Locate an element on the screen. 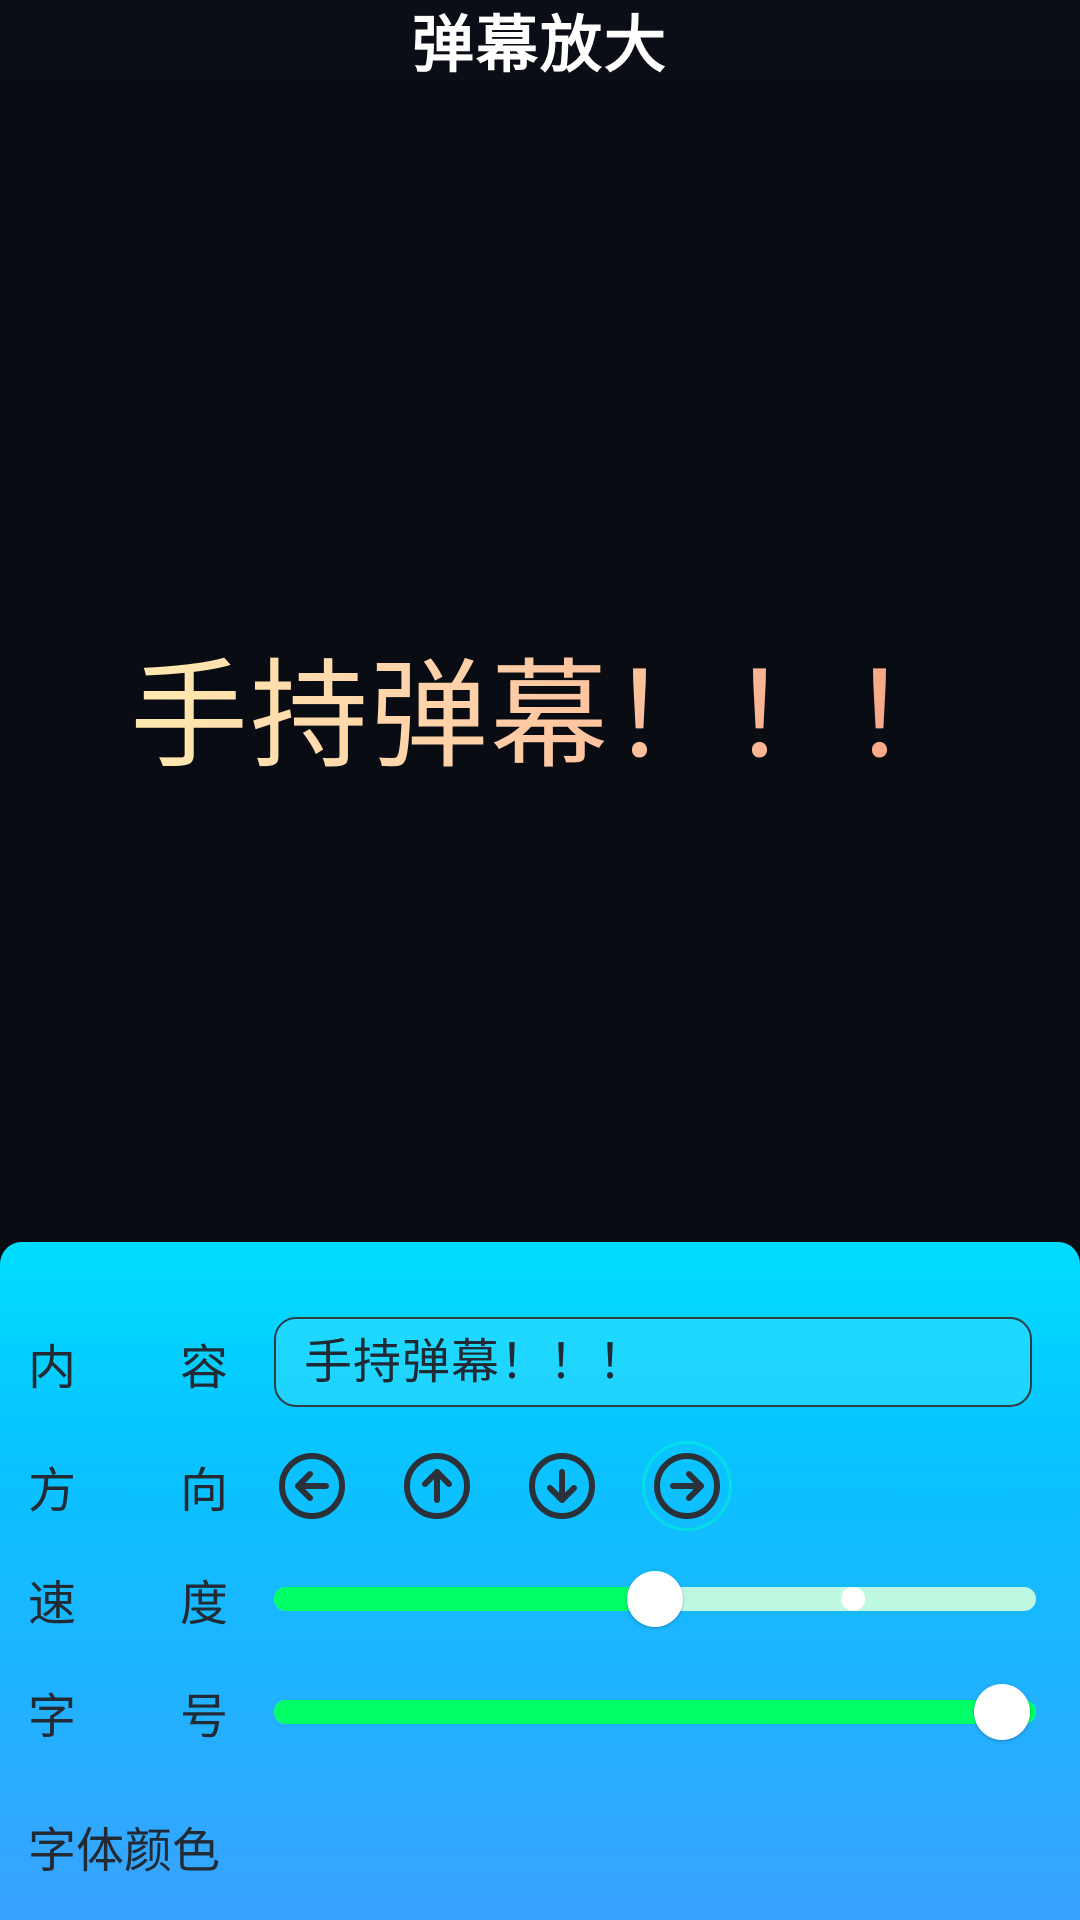 The image size is (1080, 1920). speed-label-char-1: 速 is located at coordinates (52, 1604).